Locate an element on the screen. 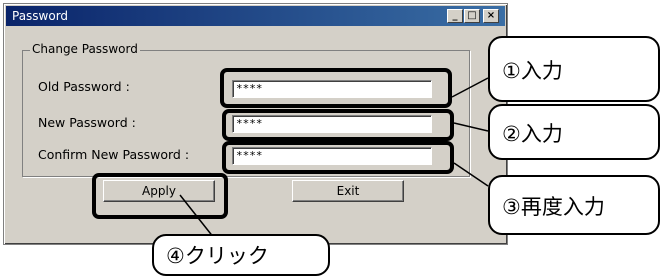 The image size is (662, 278). callout-step1: ①入力 is located at coordinates (574, 69).